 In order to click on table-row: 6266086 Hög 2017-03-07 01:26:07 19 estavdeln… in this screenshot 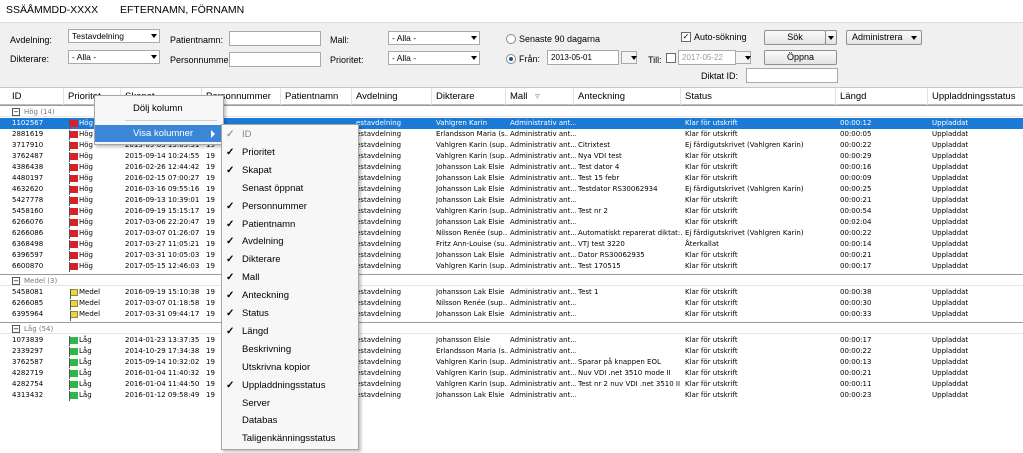, I will do `click(511, 233)`.